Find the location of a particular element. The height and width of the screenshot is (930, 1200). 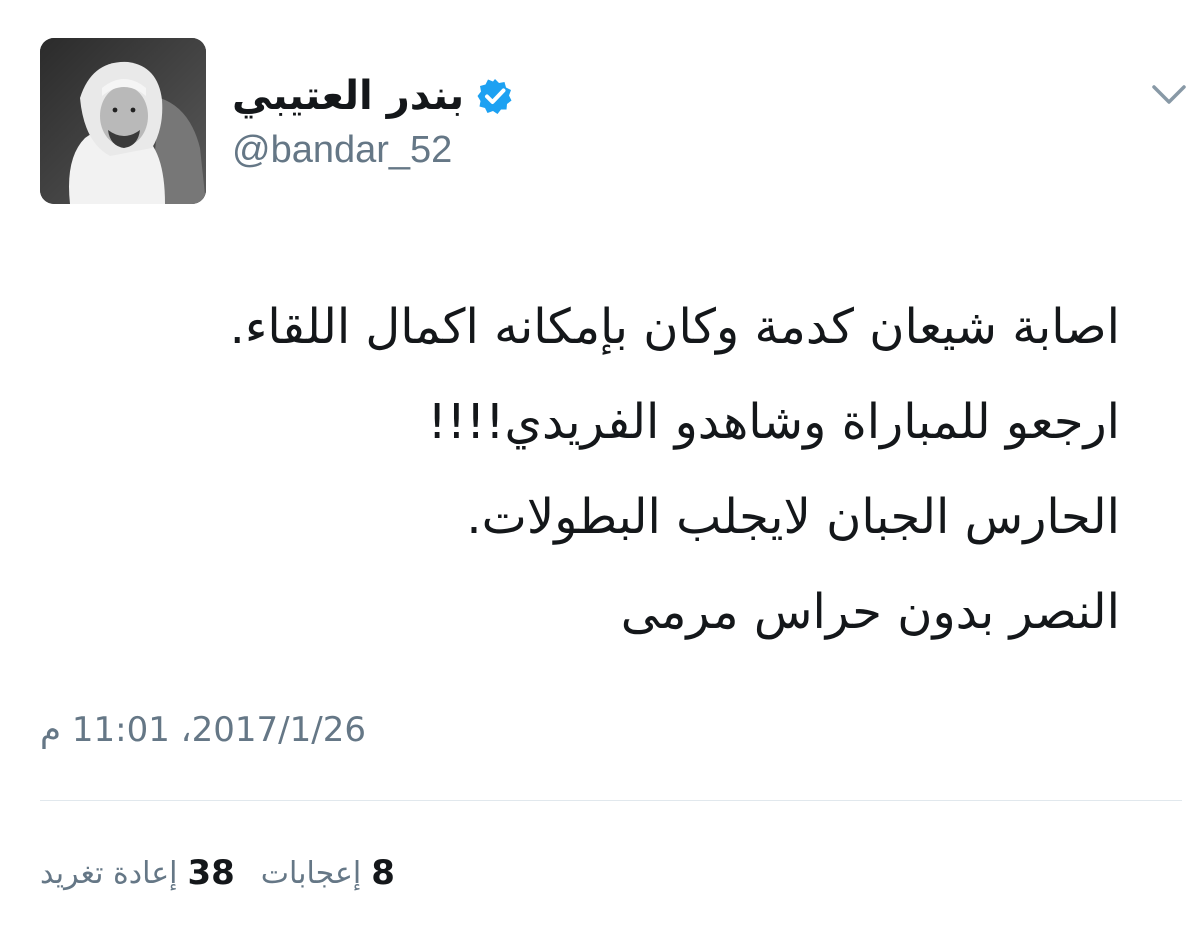

display-name: بندر العتيبي is located at coordinates (348, 96).